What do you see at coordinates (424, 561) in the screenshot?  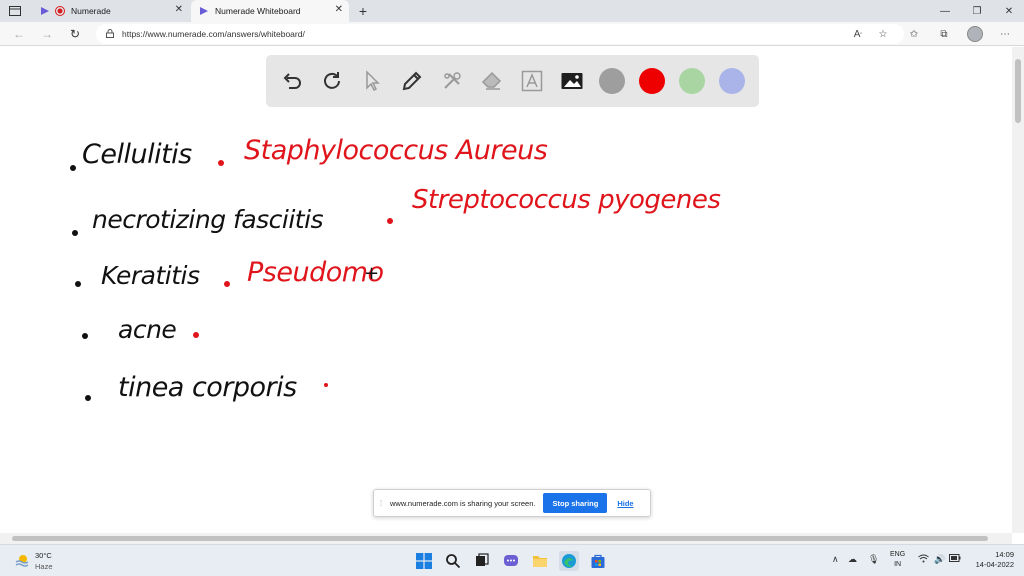 I see `windows-start-icon` at bounding box center [424, 561].